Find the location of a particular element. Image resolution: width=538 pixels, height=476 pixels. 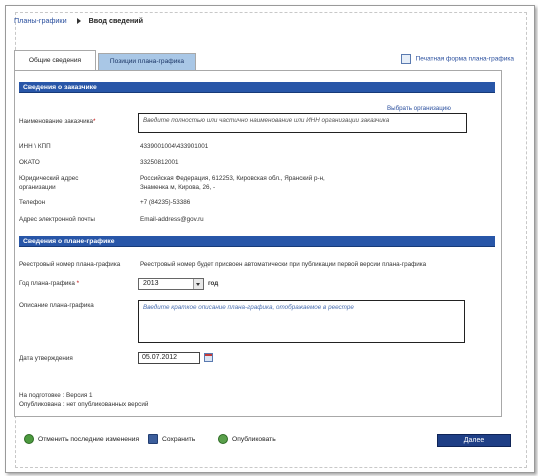

section-customer-header: Сведения о заказчике is located at coordinates (257, 87).